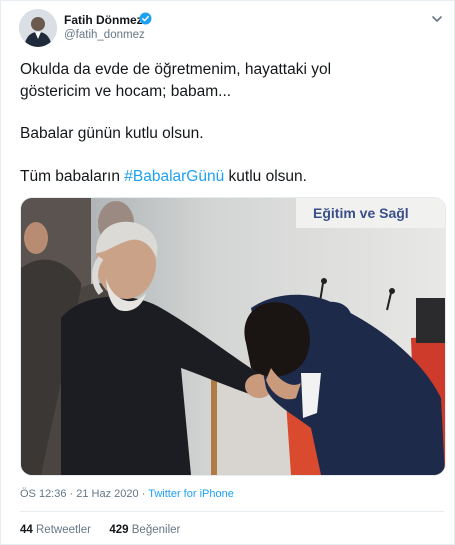 This screenshot has height=545, width=455. What do you see at coordinates (103, 20) in the screenshot?
I see `user-name: Fatih Dönmez` at bounding box center [103, 20].